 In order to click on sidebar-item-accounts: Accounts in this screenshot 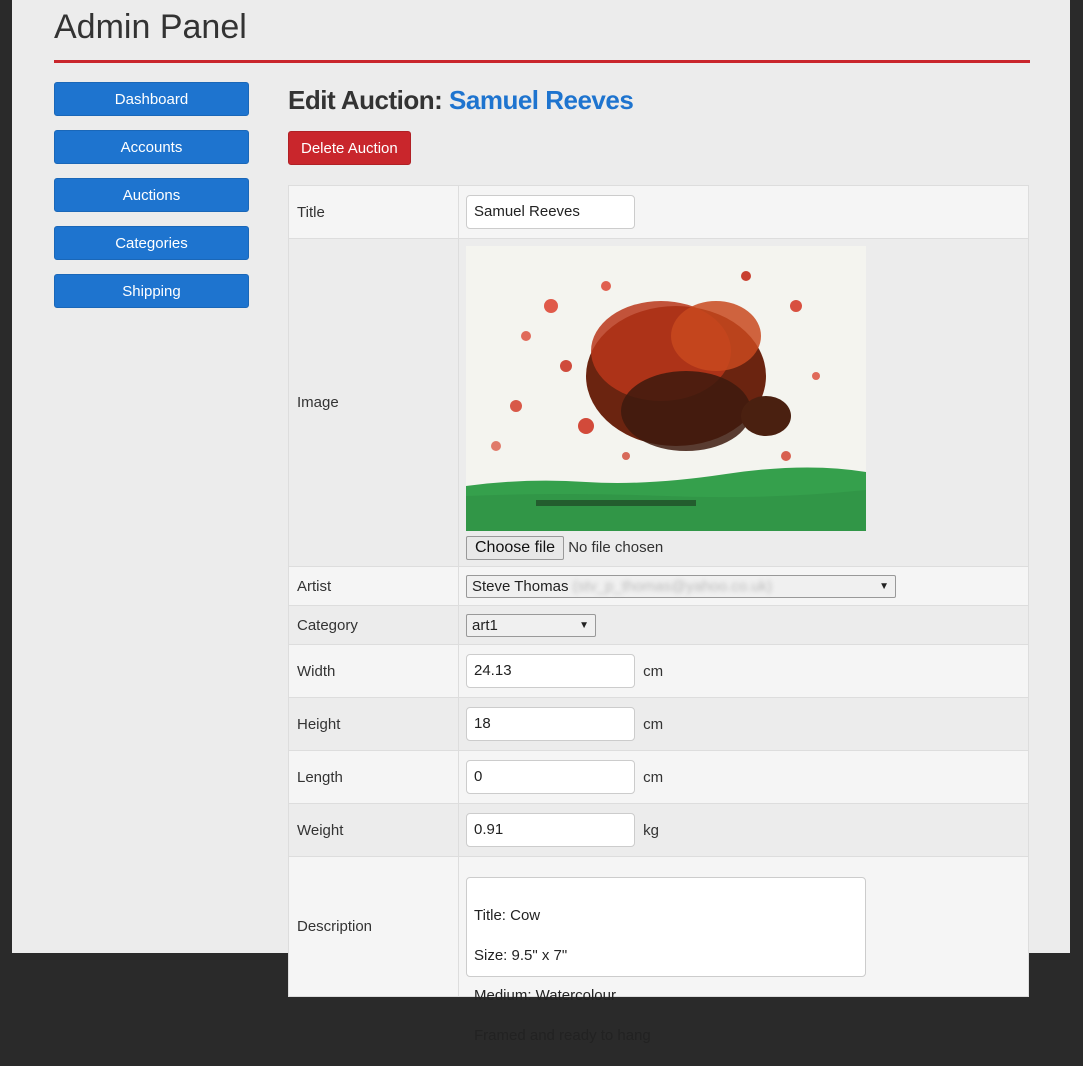, I will do `click(151, 147)`.